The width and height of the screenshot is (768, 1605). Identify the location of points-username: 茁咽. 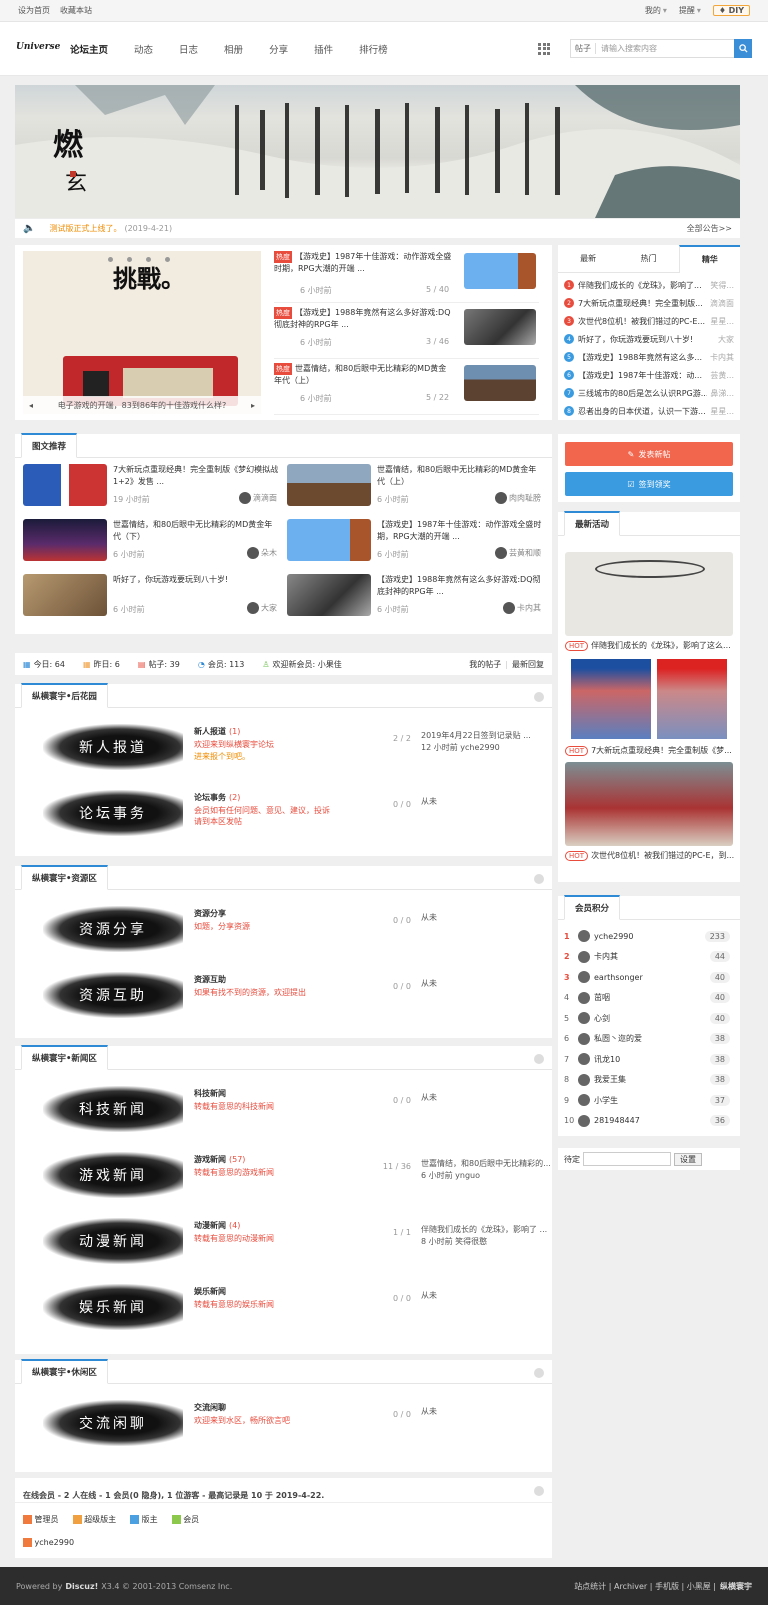
(602, 997).